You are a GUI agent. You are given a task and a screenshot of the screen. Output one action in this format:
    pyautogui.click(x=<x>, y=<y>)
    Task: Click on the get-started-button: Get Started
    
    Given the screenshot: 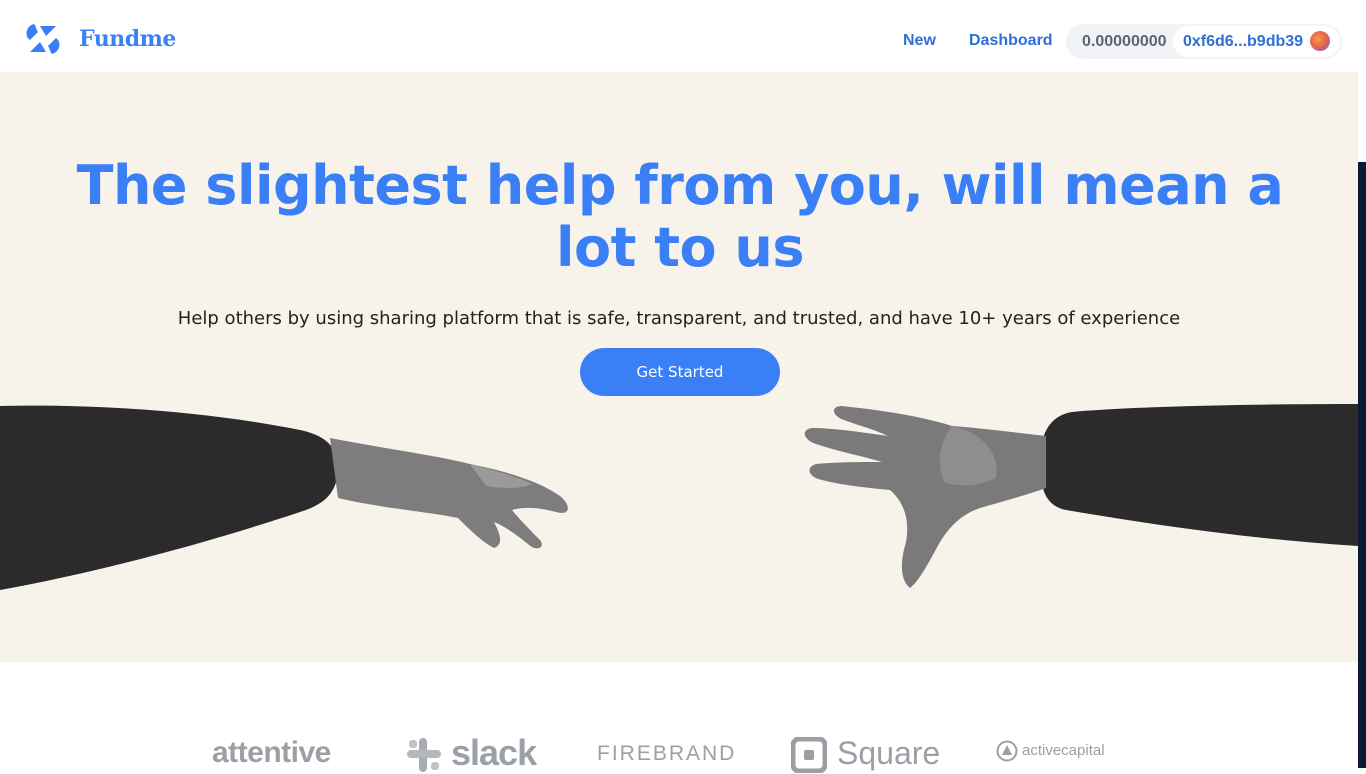 What is the action you would take?
    pyautogui.click(x=680, y=372)
    